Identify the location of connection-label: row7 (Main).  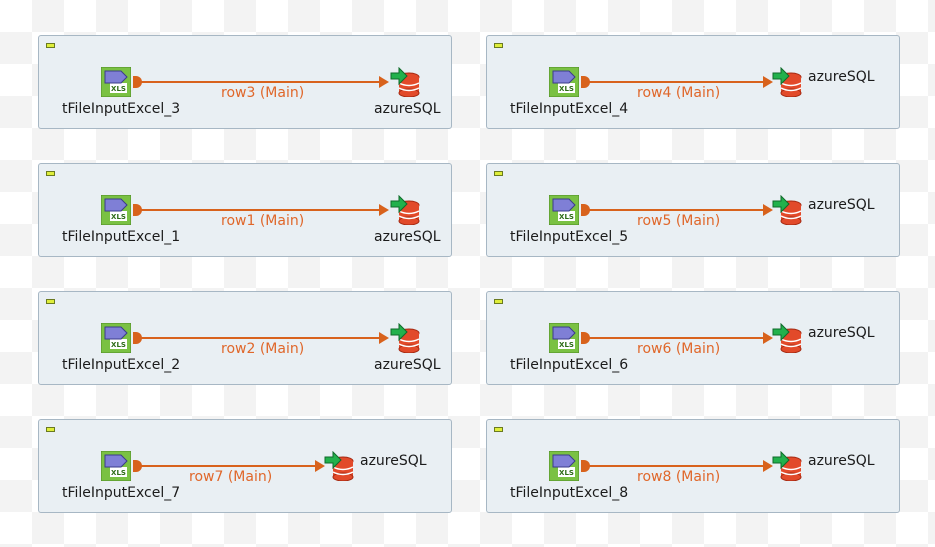
(230, 477).